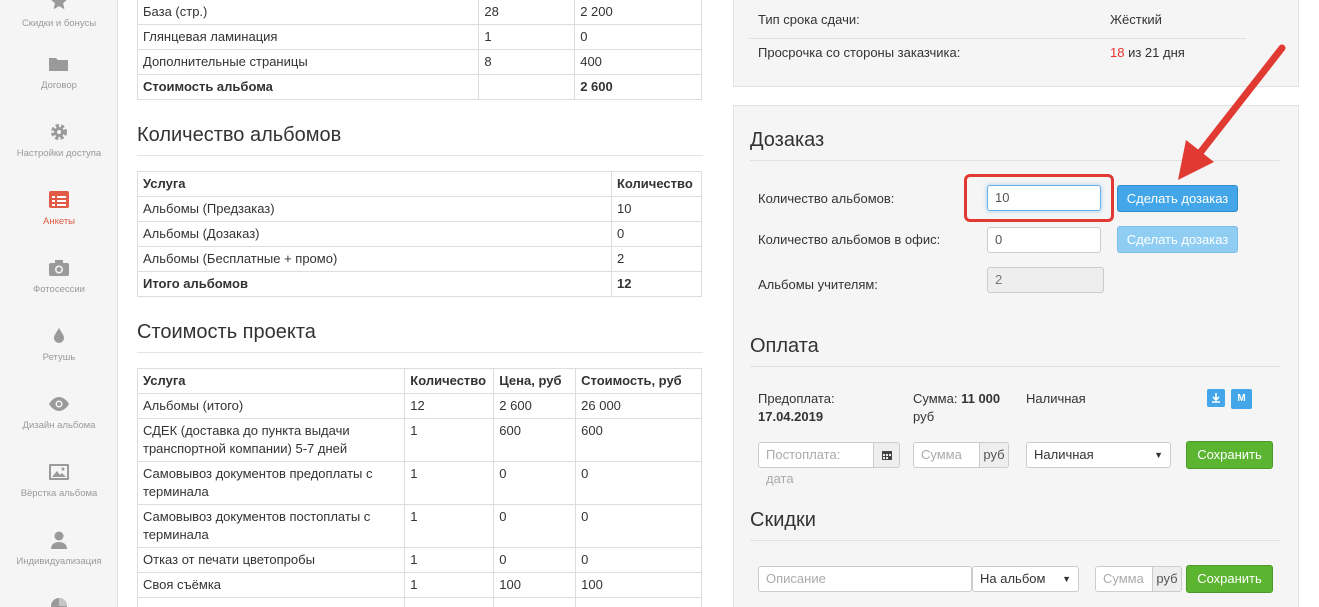  Describe the element at coordinates (796, 398) in the screenshot. I see `prepayment-label: Предоплата:` at that location.